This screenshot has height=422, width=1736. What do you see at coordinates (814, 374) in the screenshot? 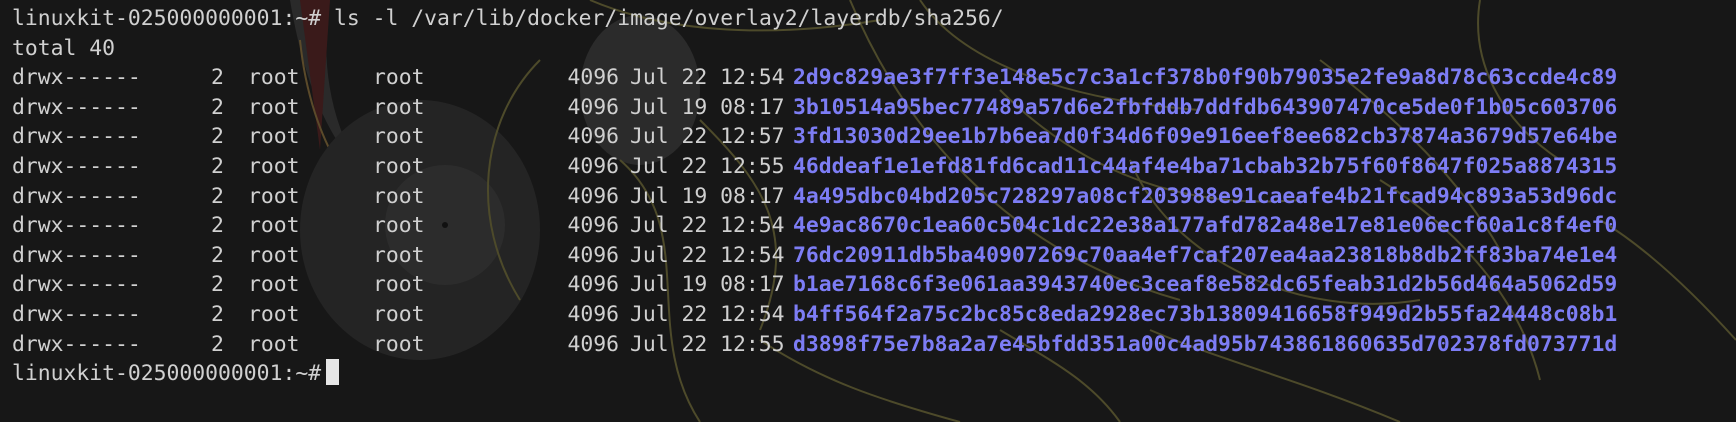
I see `active-prompt-line: linuxkit-025000000001:~#` at bounding box center [814, 374].